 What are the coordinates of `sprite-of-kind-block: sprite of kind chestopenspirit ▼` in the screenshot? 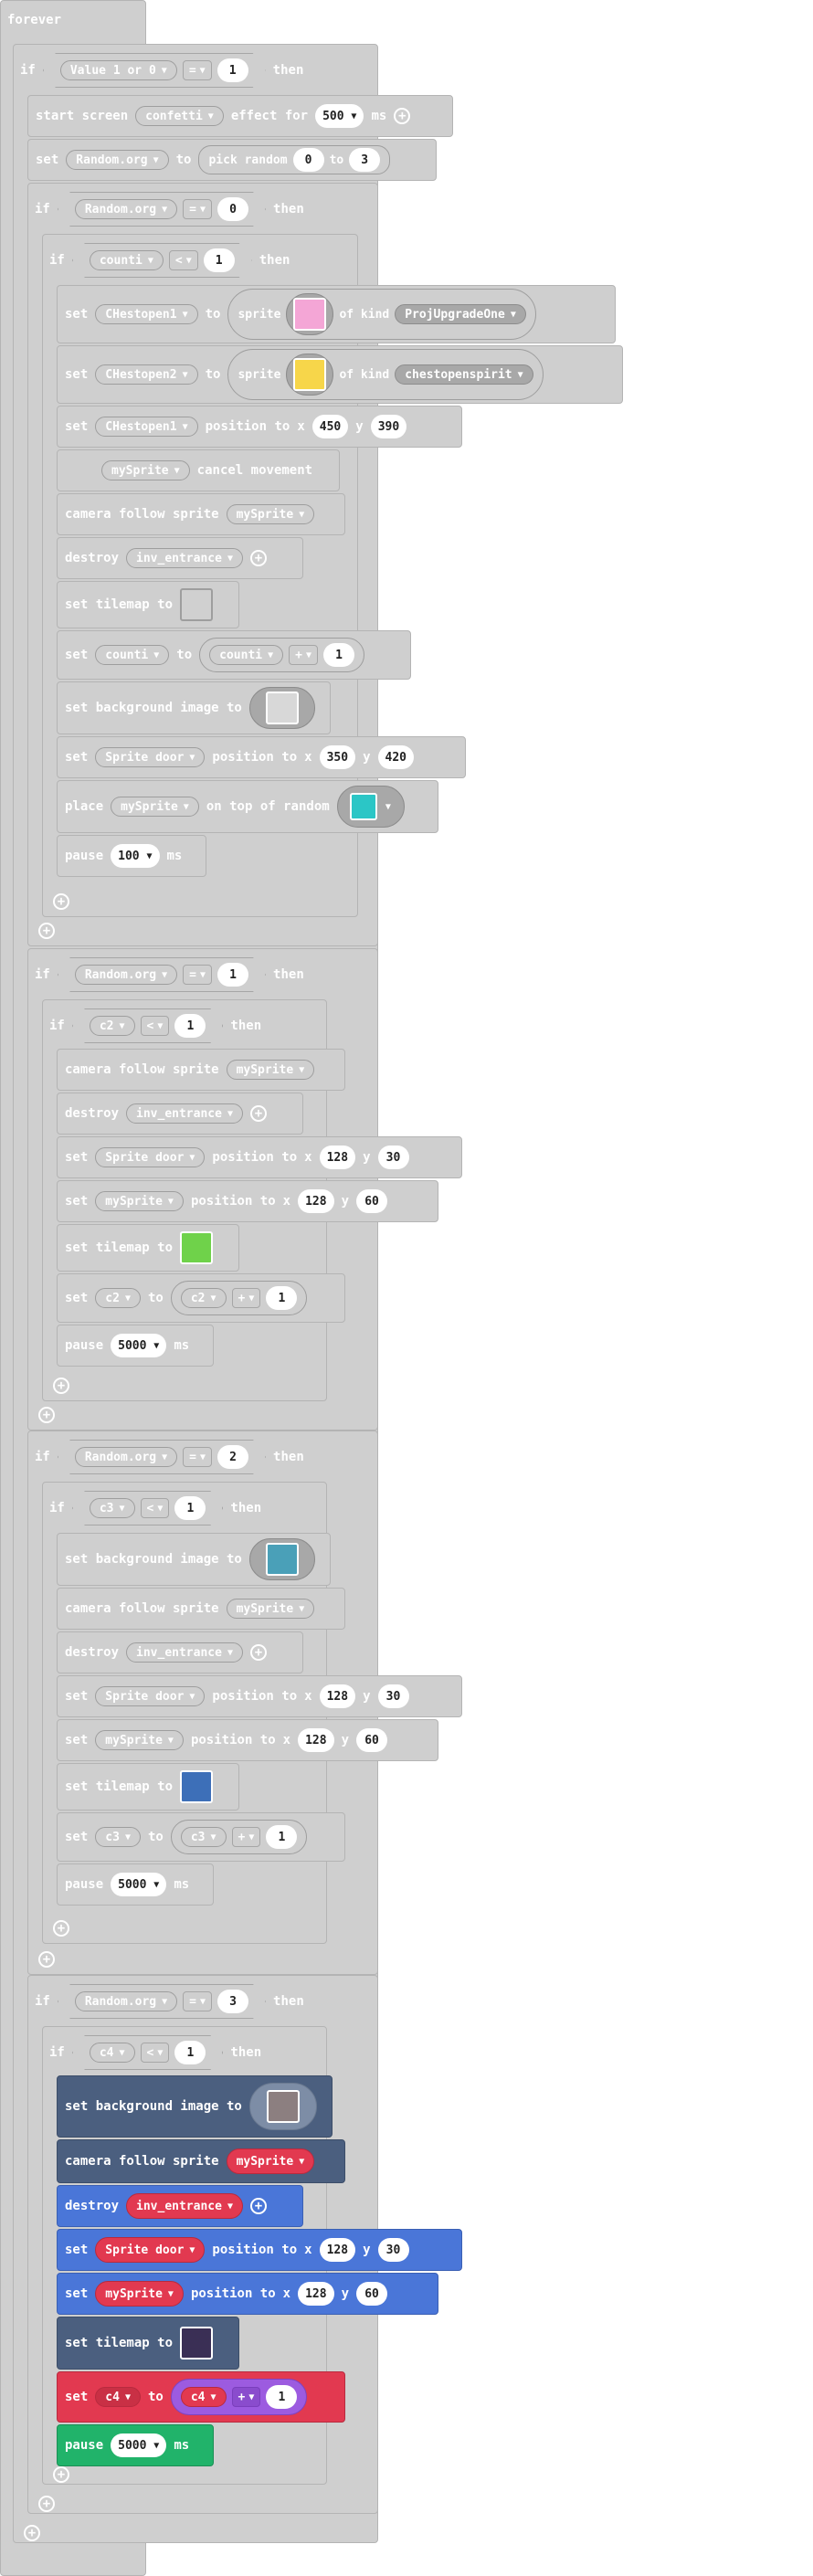 It's located at (385, 374).